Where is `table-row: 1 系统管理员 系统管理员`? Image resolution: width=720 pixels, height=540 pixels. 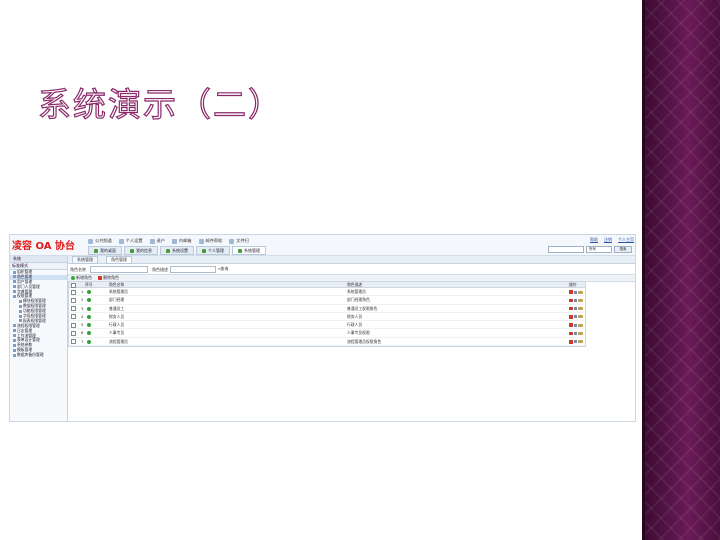 table-row: 1 系统管理员 系统管理员 is located at coordinates (327, 292).